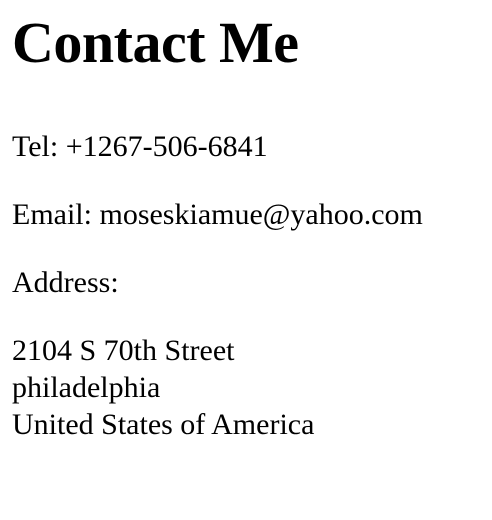  What do you see at coordinates (167, 146) in the screenshot?
I see `phone-number: +1267-506-6841` at bounding box center [167, 146].